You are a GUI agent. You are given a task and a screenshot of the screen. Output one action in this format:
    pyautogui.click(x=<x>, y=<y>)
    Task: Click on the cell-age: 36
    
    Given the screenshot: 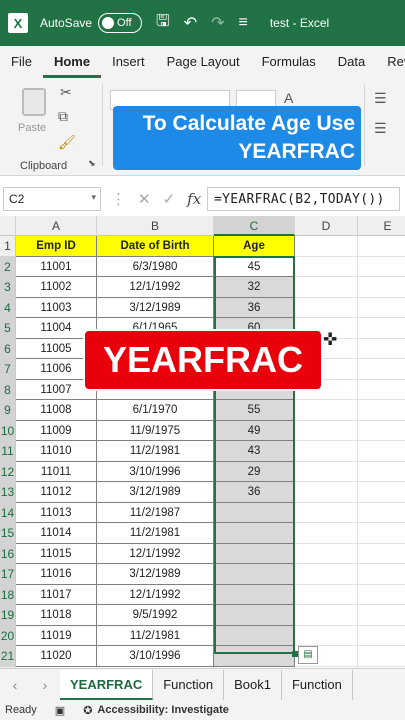 What is the action you would take?
    pyautogui.click(x=254, y=492)
    